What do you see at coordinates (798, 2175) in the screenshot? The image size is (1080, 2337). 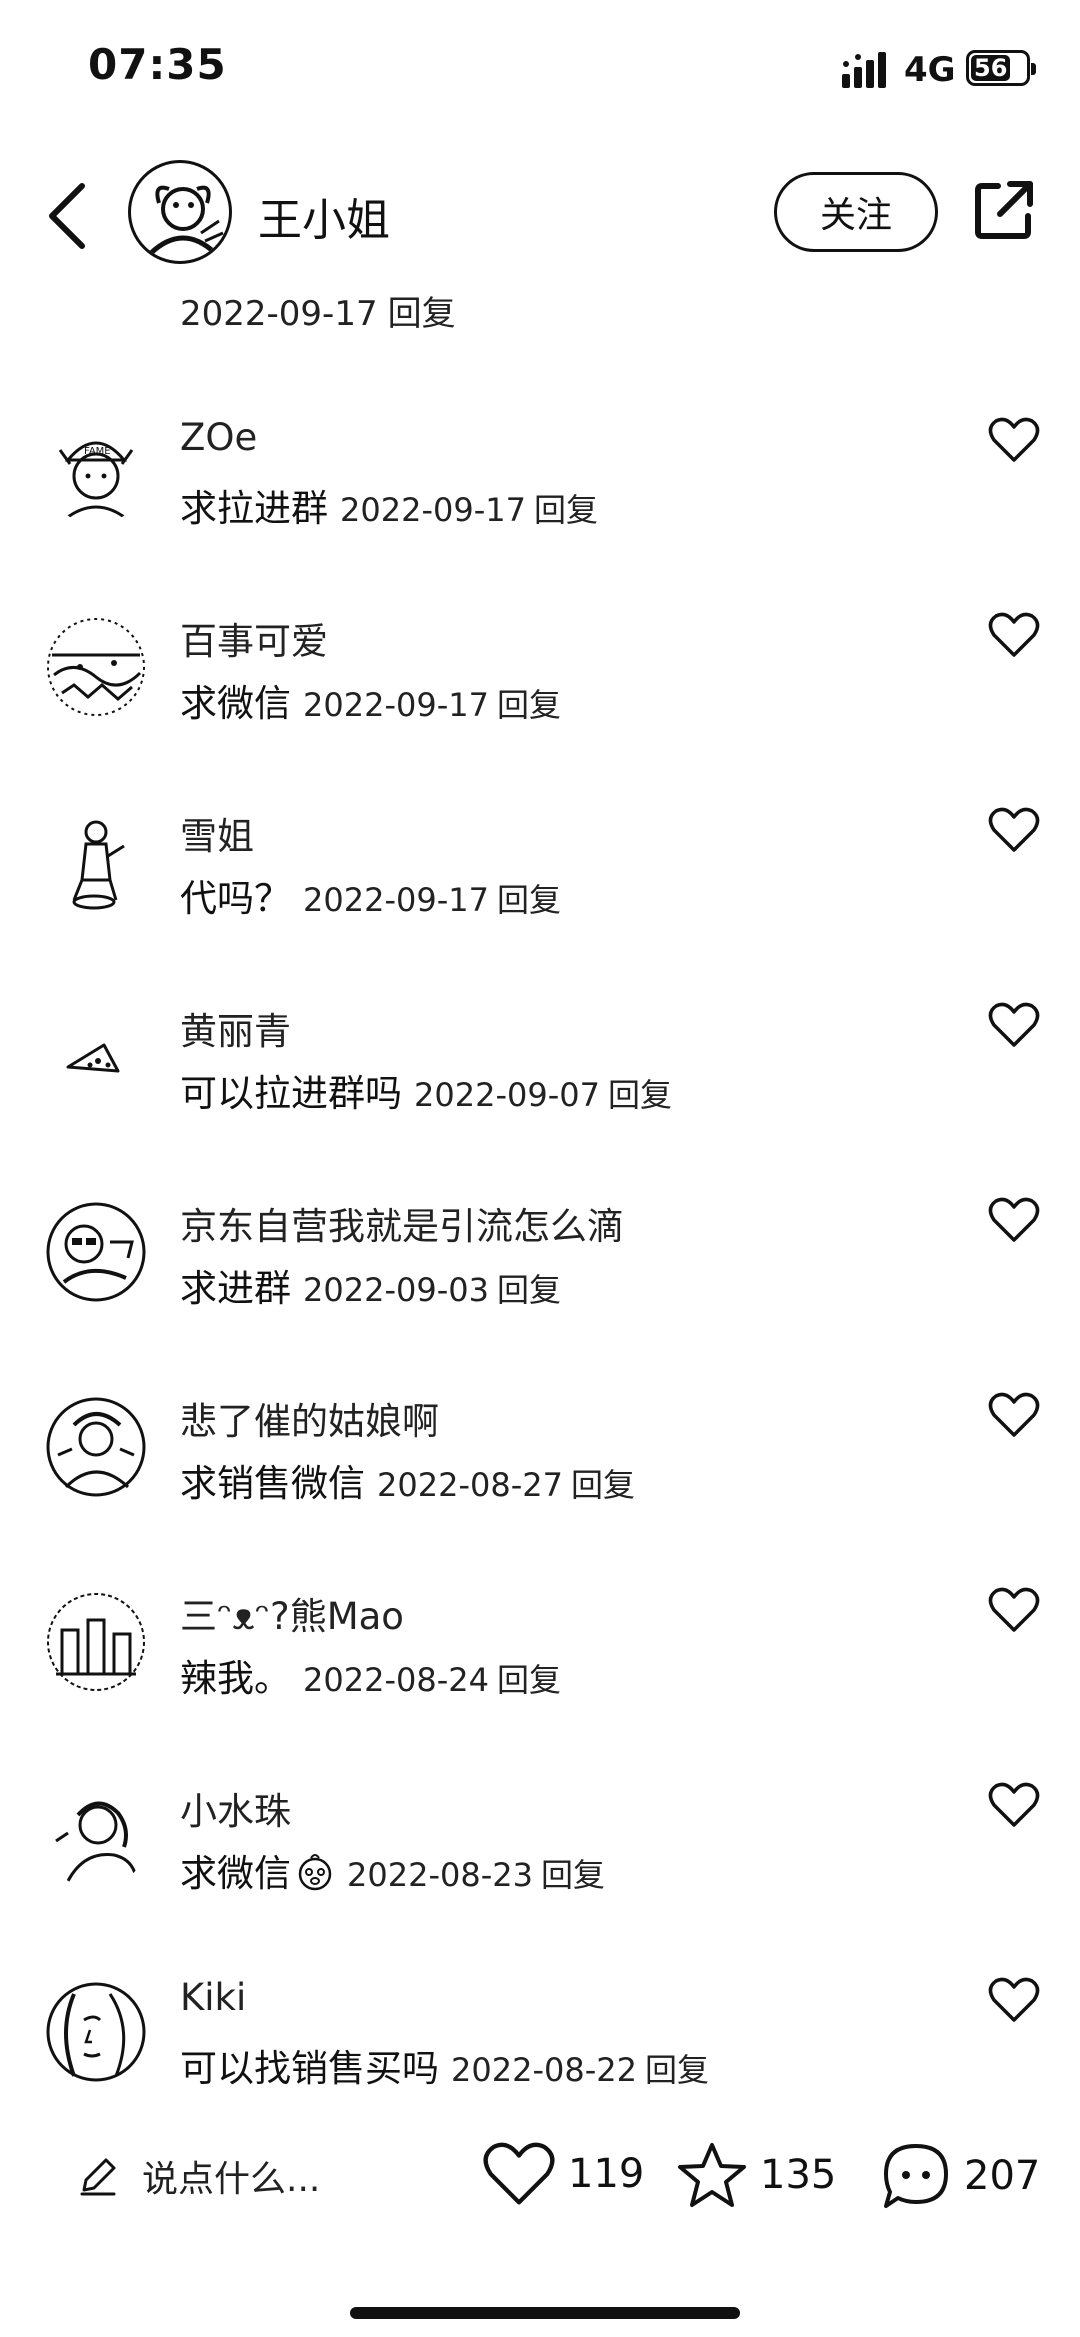 I see `favorite-count: 135` at bounding box center [798, 2175].